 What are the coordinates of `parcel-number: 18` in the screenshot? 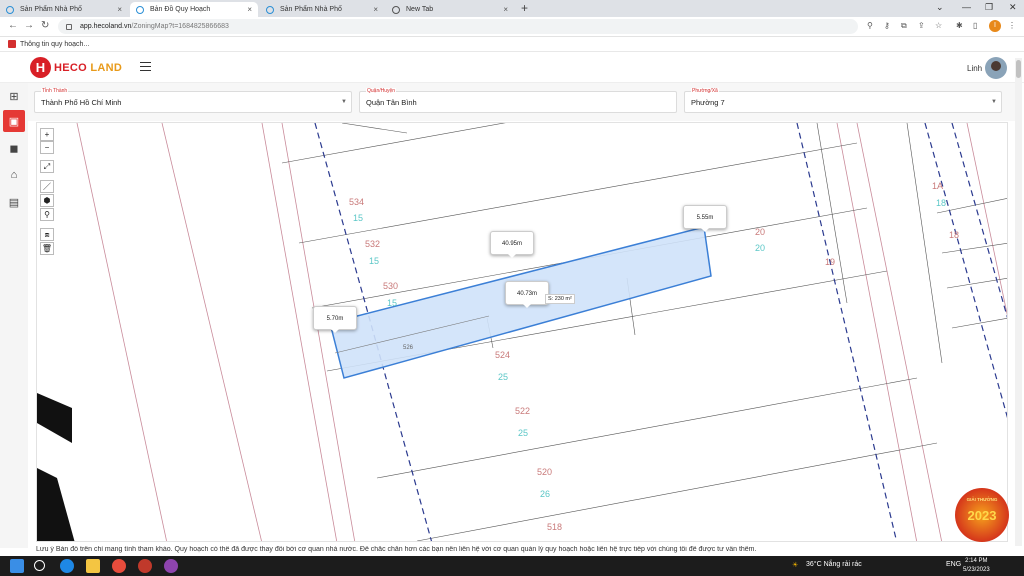 It's located at (954, 235).